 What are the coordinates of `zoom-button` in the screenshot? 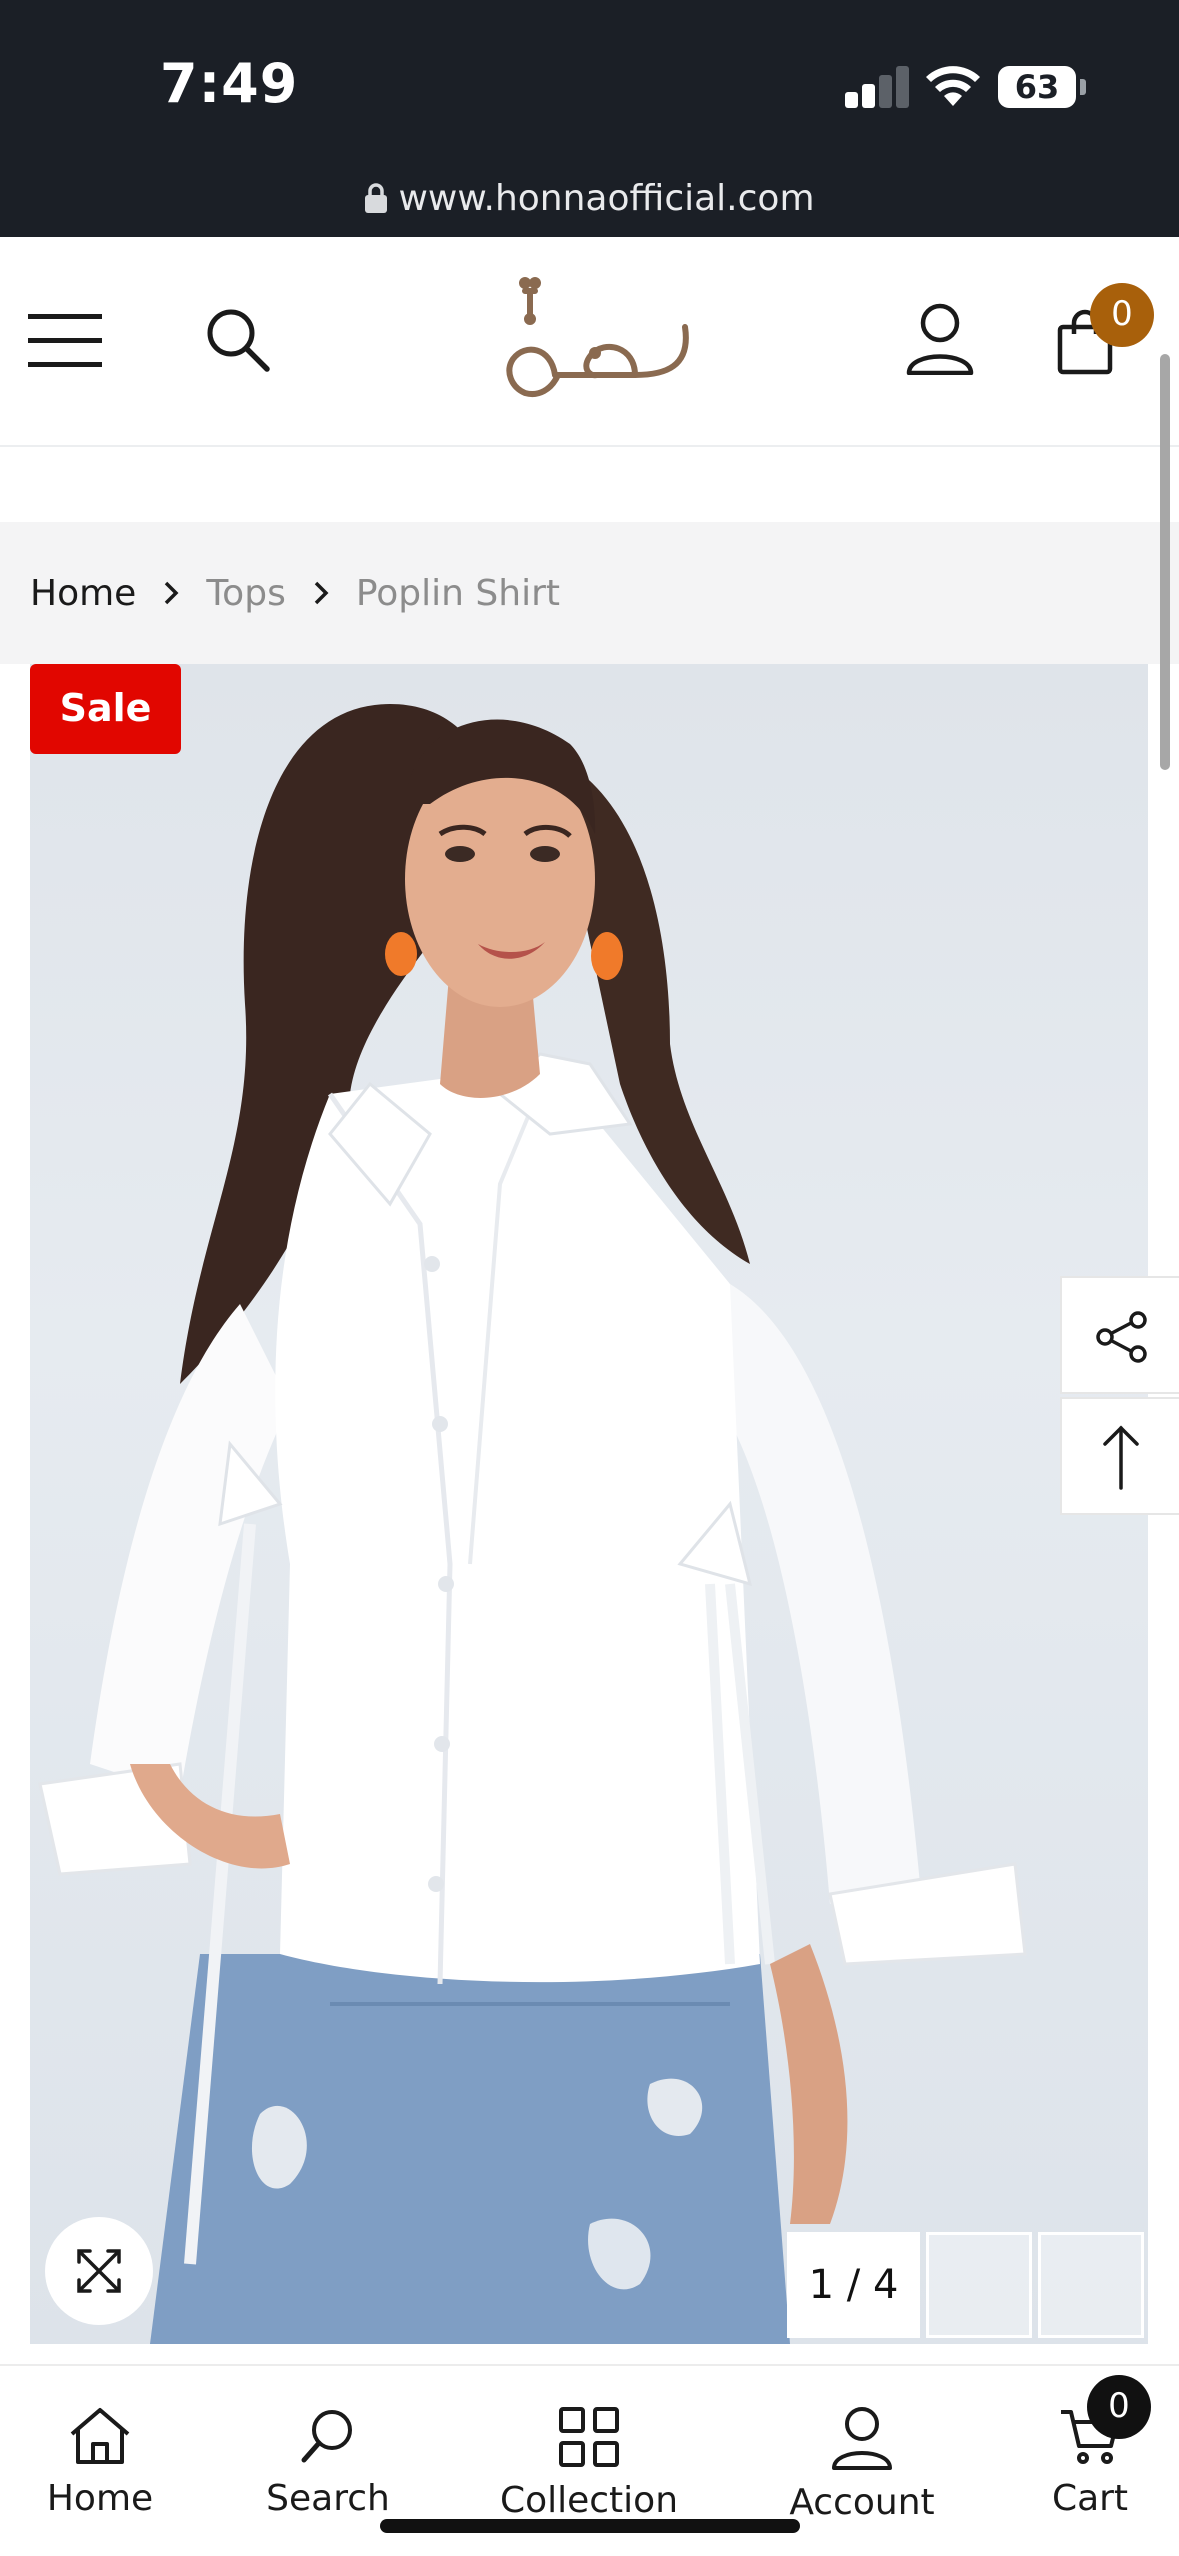 It's located at (99, 2271).